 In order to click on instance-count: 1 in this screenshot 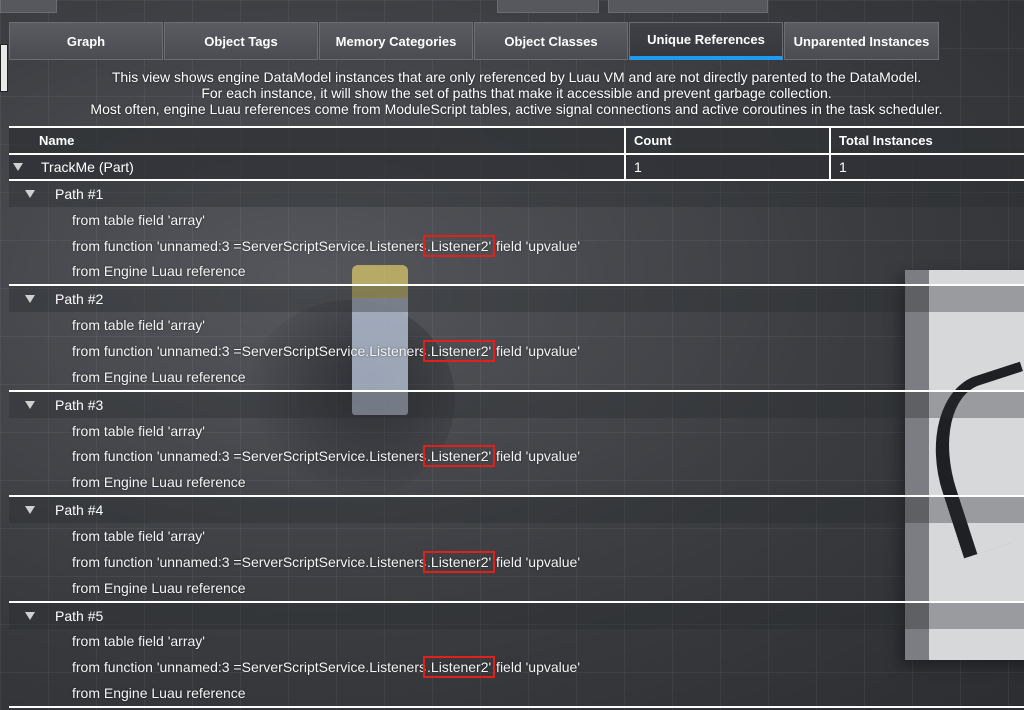, I will do `click(728, 167)`.